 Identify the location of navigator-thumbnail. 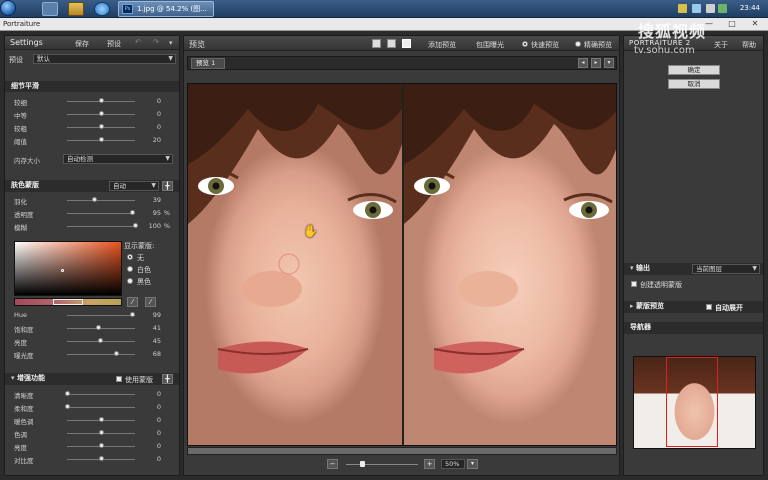
(694, 402).